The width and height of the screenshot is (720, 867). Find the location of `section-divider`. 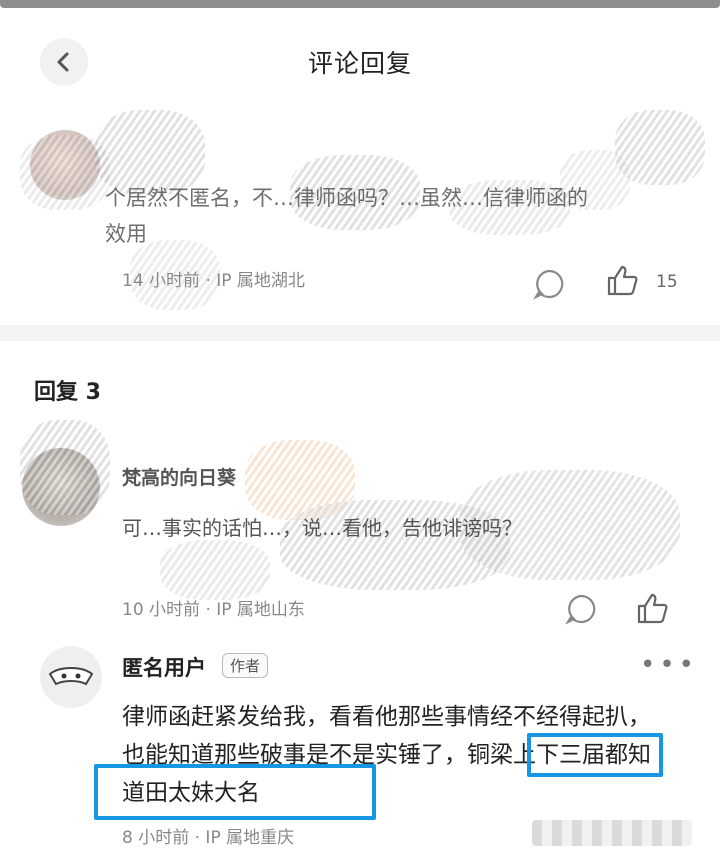

section-divider is located at coordinates (360, 333).